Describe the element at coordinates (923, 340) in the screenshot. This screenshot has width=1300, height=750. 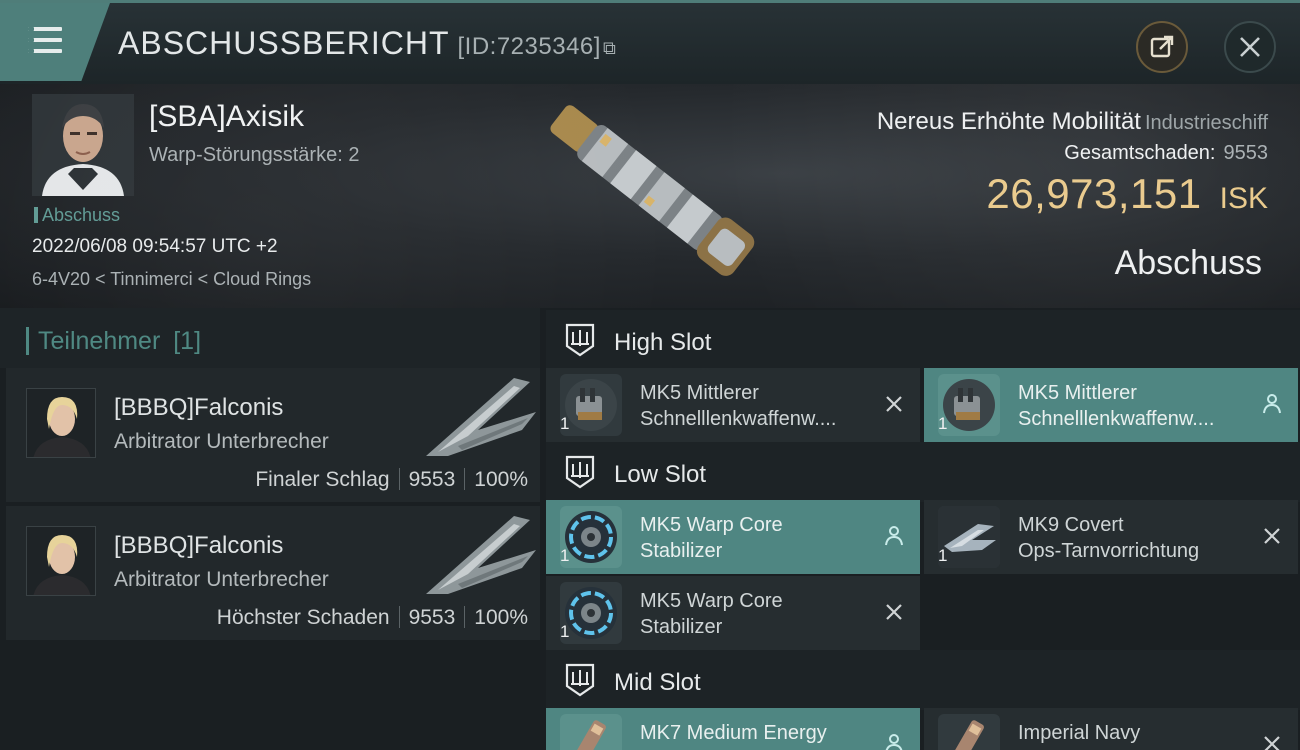
I see `high-slot-header: High Slot` at that location.